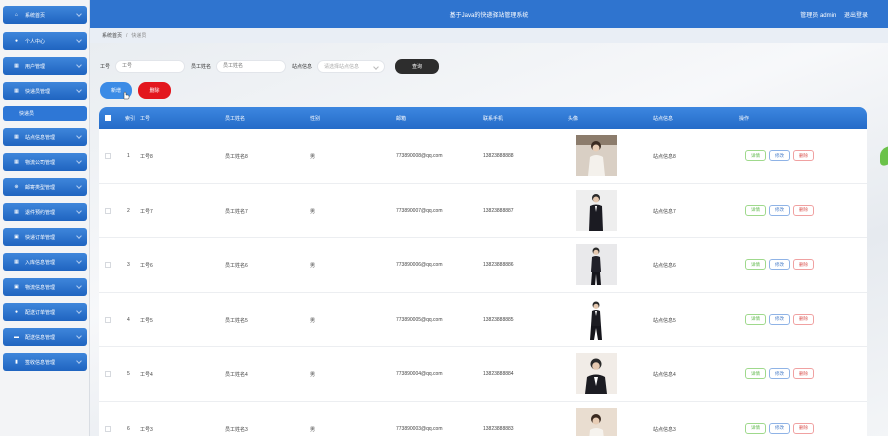 The image size is (888, 436). I want to click on cell-email: 773890007@qq.com, so click(419, 210).